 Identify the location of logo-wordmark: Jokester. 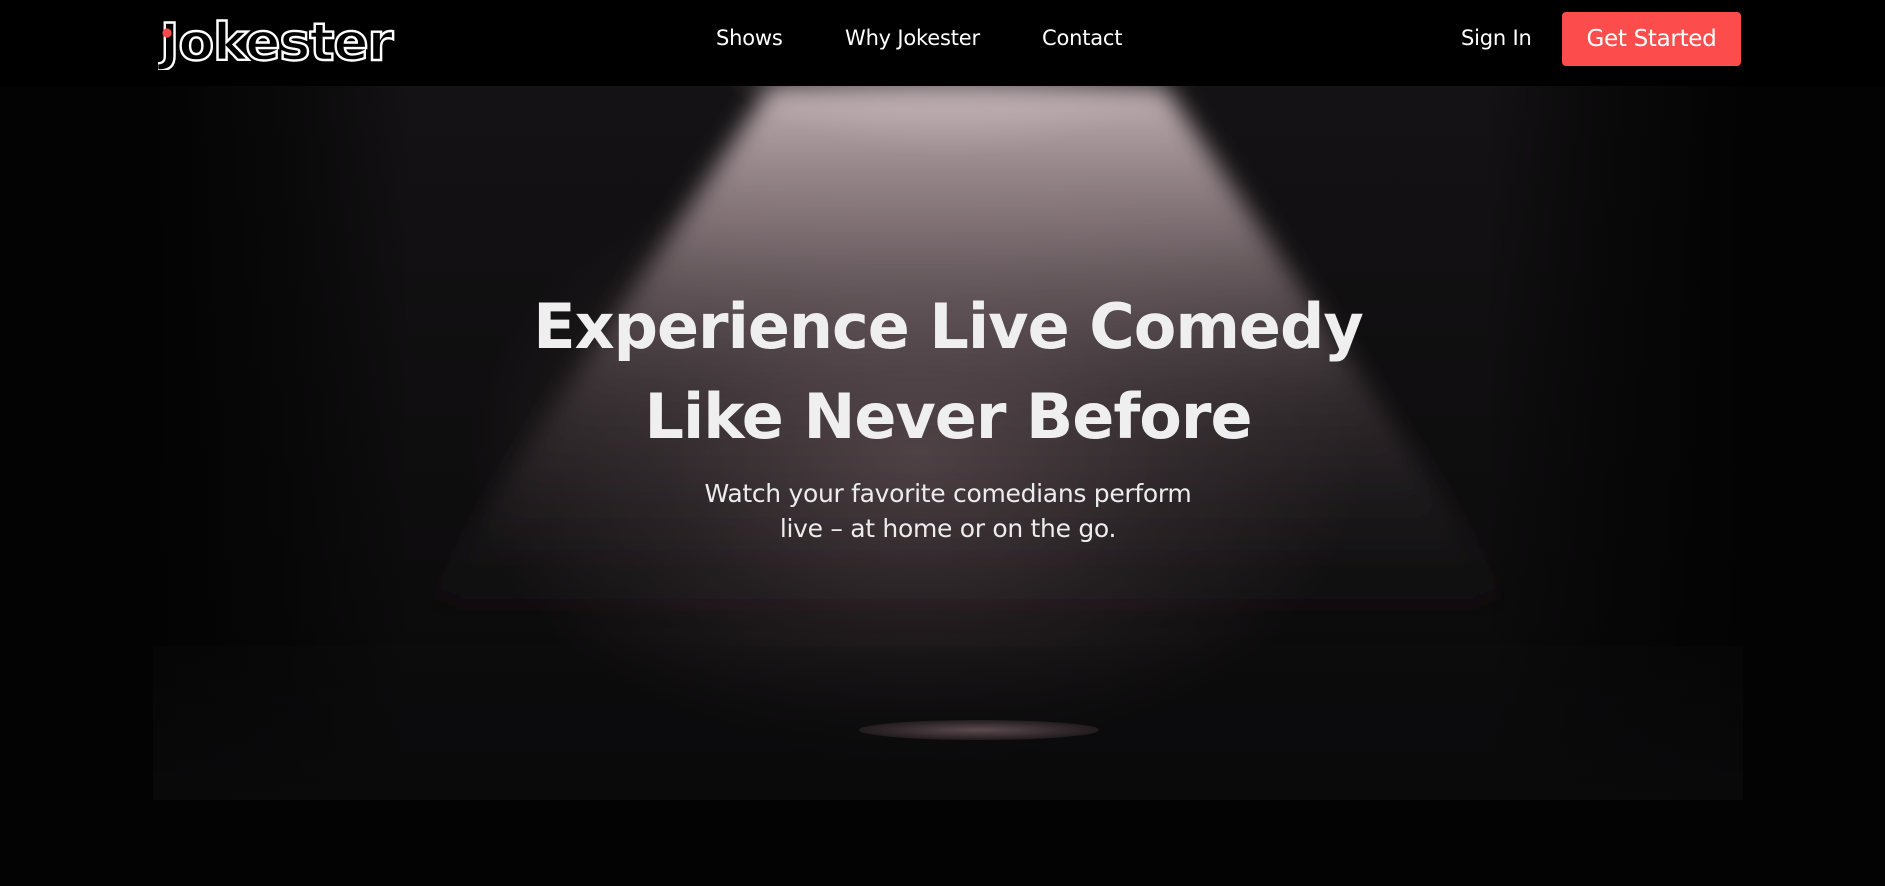
(277, 41).